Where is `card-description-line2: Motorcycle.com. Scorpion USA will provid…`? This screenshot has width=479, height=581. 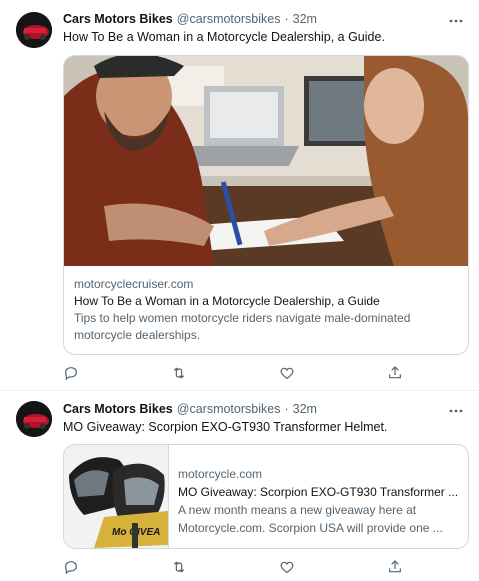
card-description-line2: Motorcycle.com. Scorpion USA will provid… is located at coordinates (310, 528).